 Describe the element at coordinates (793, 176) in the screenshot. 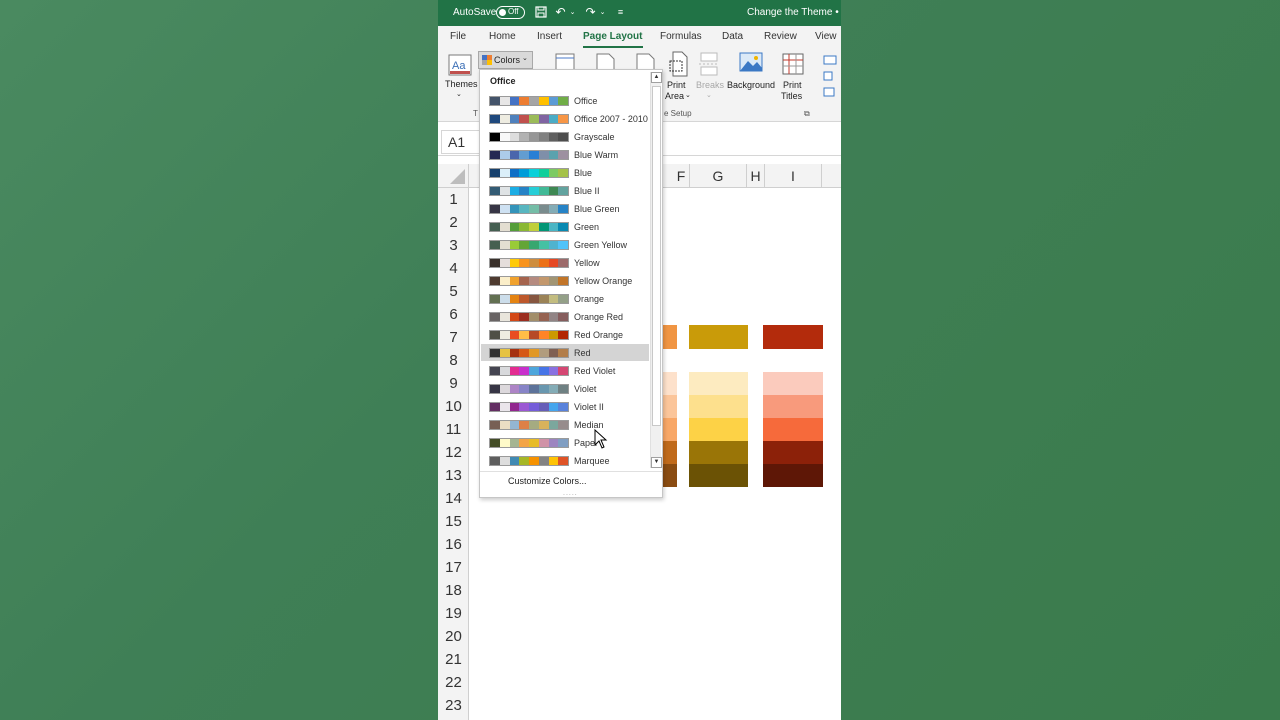

I see `column-header-i: I` at that location.